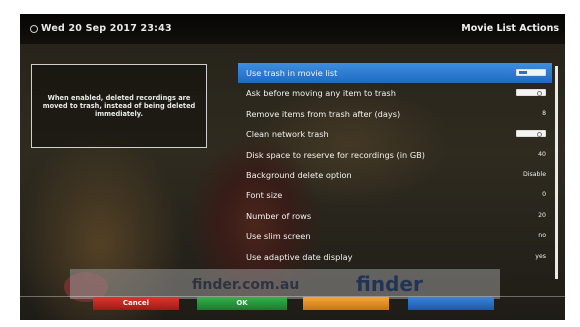 This screenshot has height=327, width=580. I want to click on menu-item-value: 8, so click(544, 113).